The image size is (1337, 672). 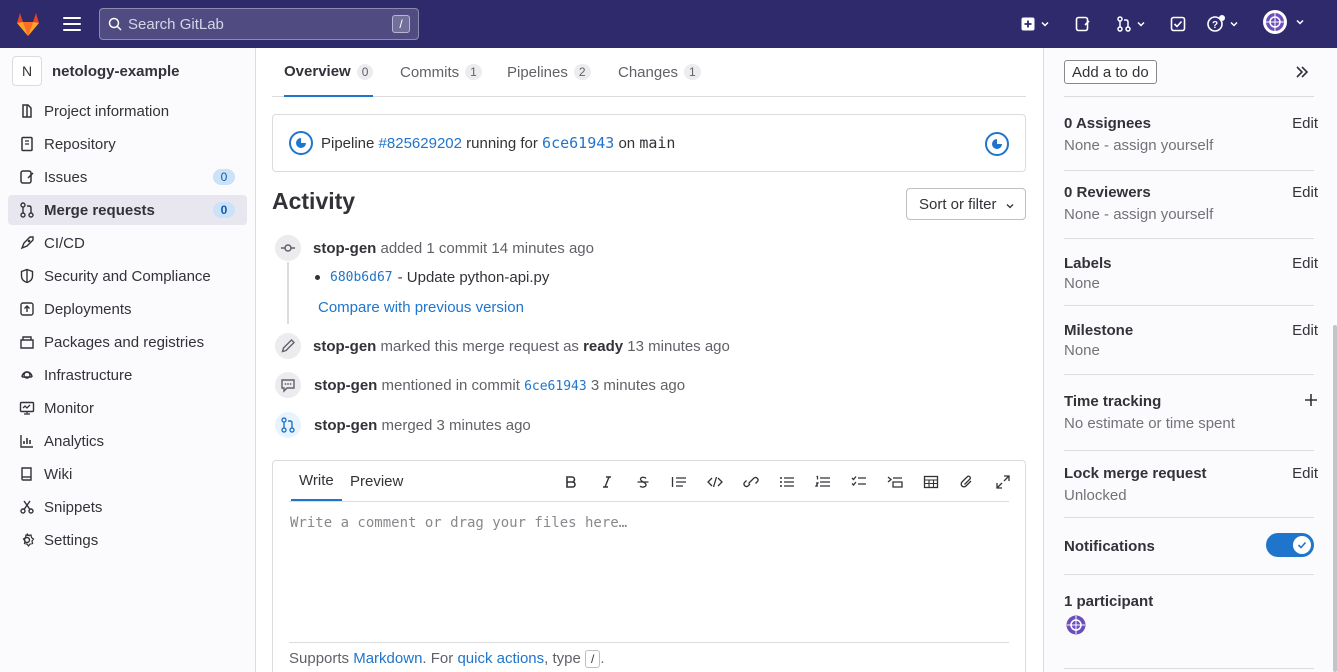 What do you see at coordinates (127, 408) in the screenshot?
I see `sidebar-item-monitor: Monitor` at bounding box center [127, 408].